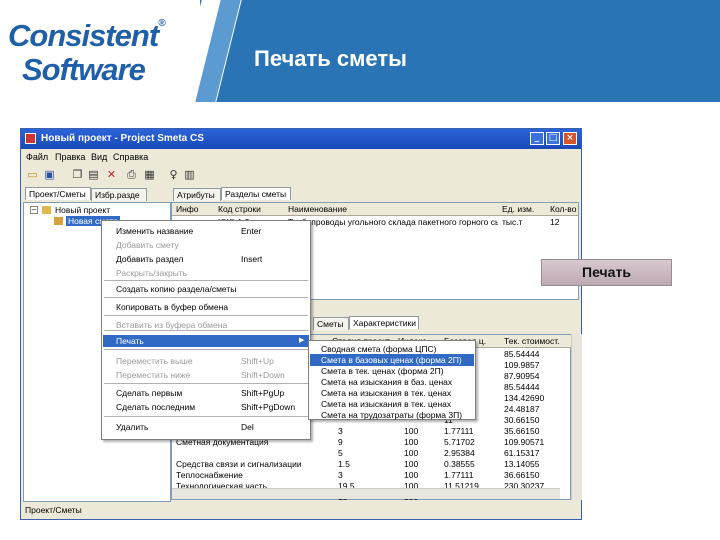 Image resolution: width=720 pixels, height=540 pixels. What do you see at coordinates (206, 307) in the screenshot?
I see `context-menu-item: Копировать в буфер обмена` at bounding box center [206, 307].